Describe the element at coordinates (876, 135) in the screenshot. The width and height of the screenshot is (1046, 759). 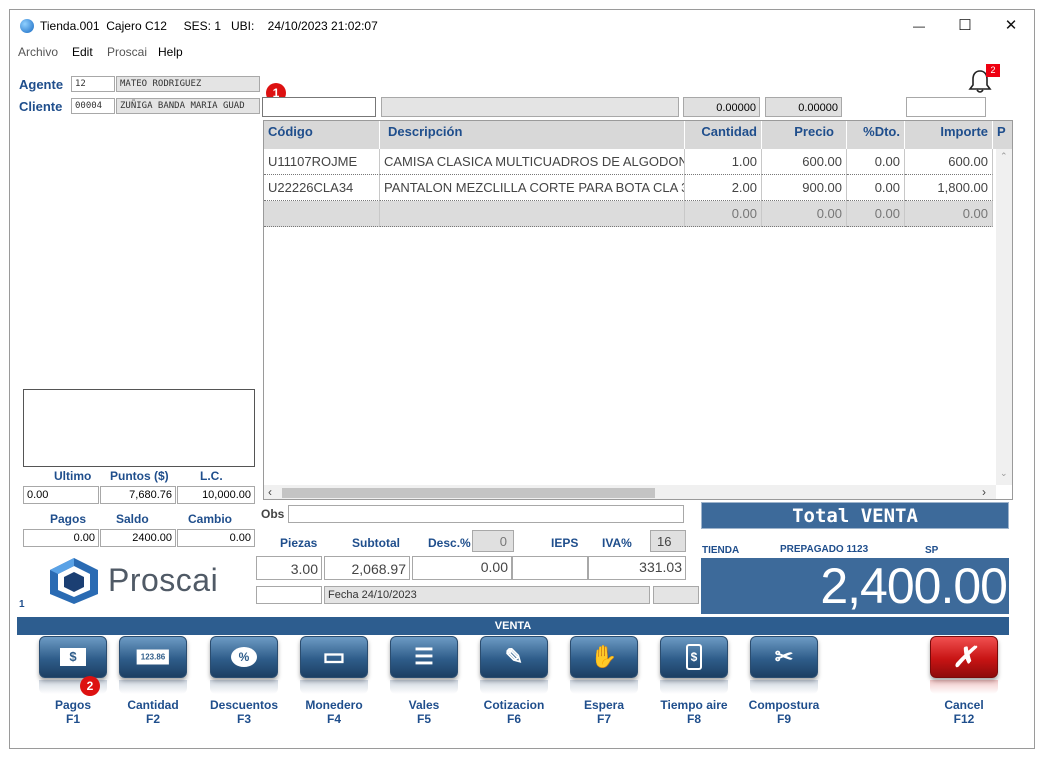
I see `col-header-dto: %Dto.` at that location.